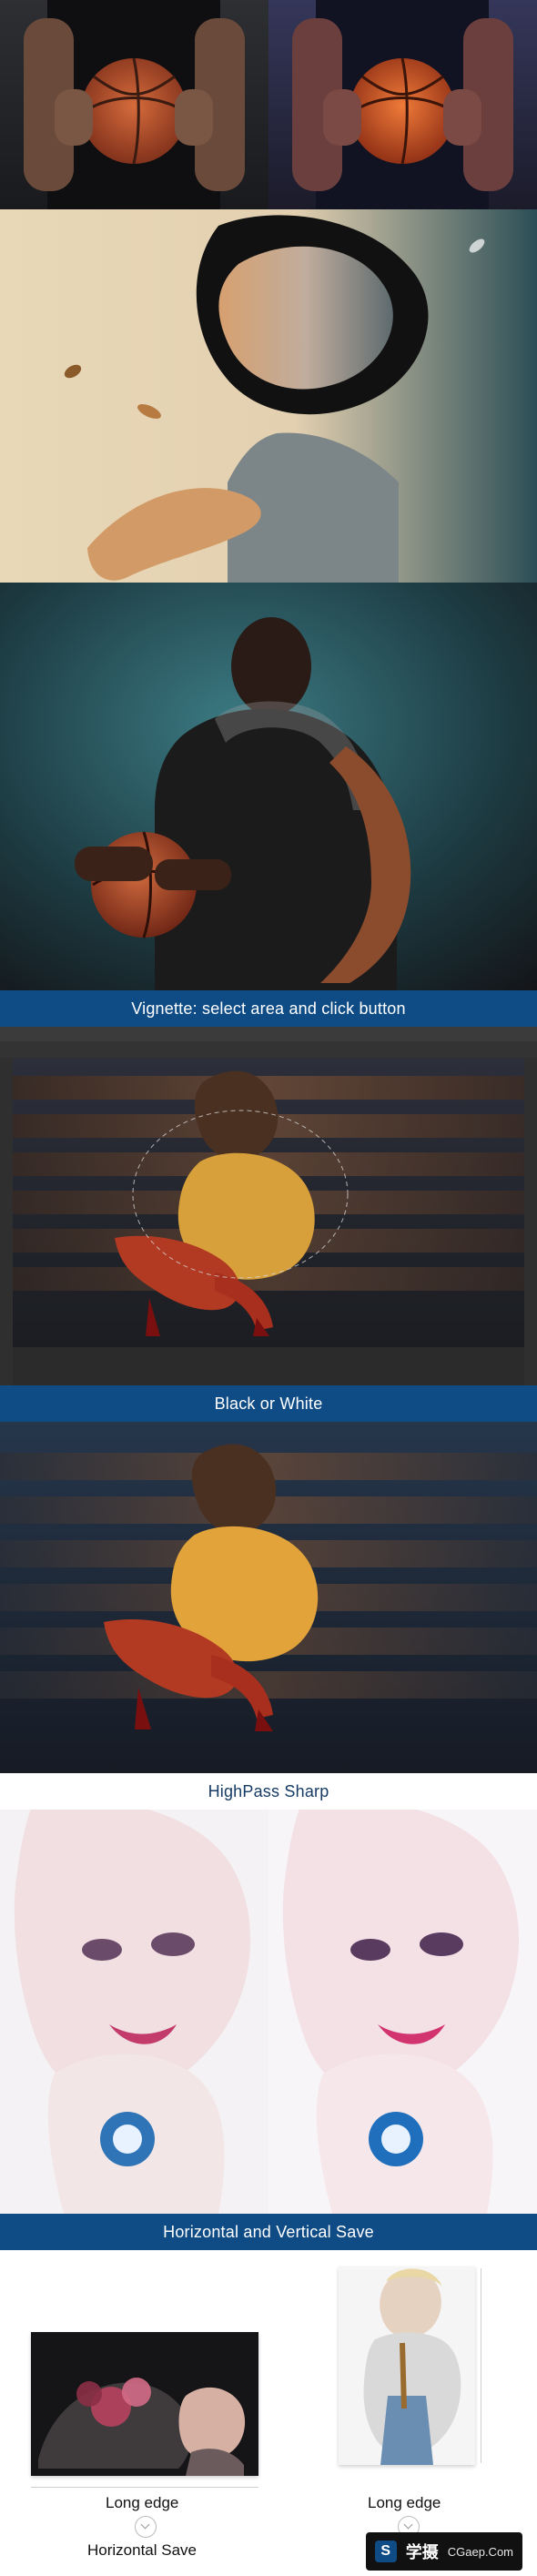  I want to click on ps-options-bar, so click(268, 1049).